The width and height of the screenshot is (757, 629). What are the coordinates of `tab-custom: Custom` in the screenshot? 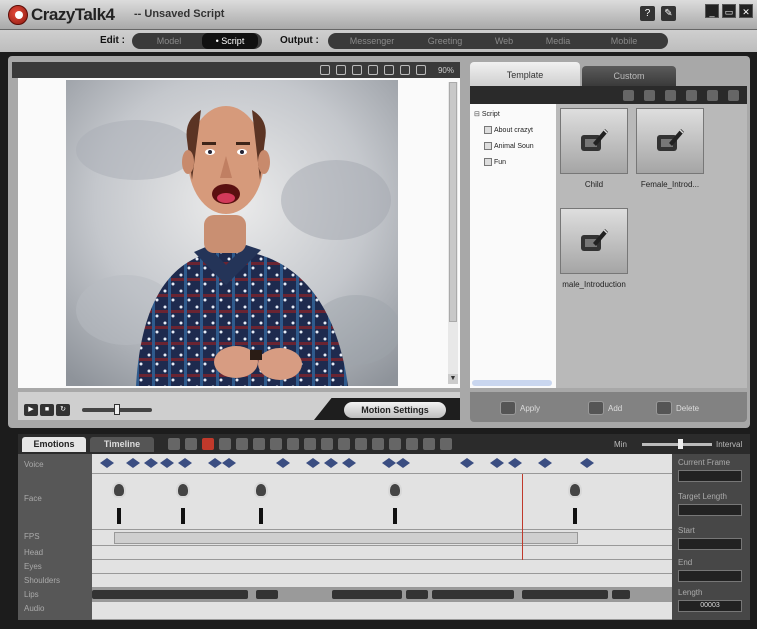 It's located at (629, 76).